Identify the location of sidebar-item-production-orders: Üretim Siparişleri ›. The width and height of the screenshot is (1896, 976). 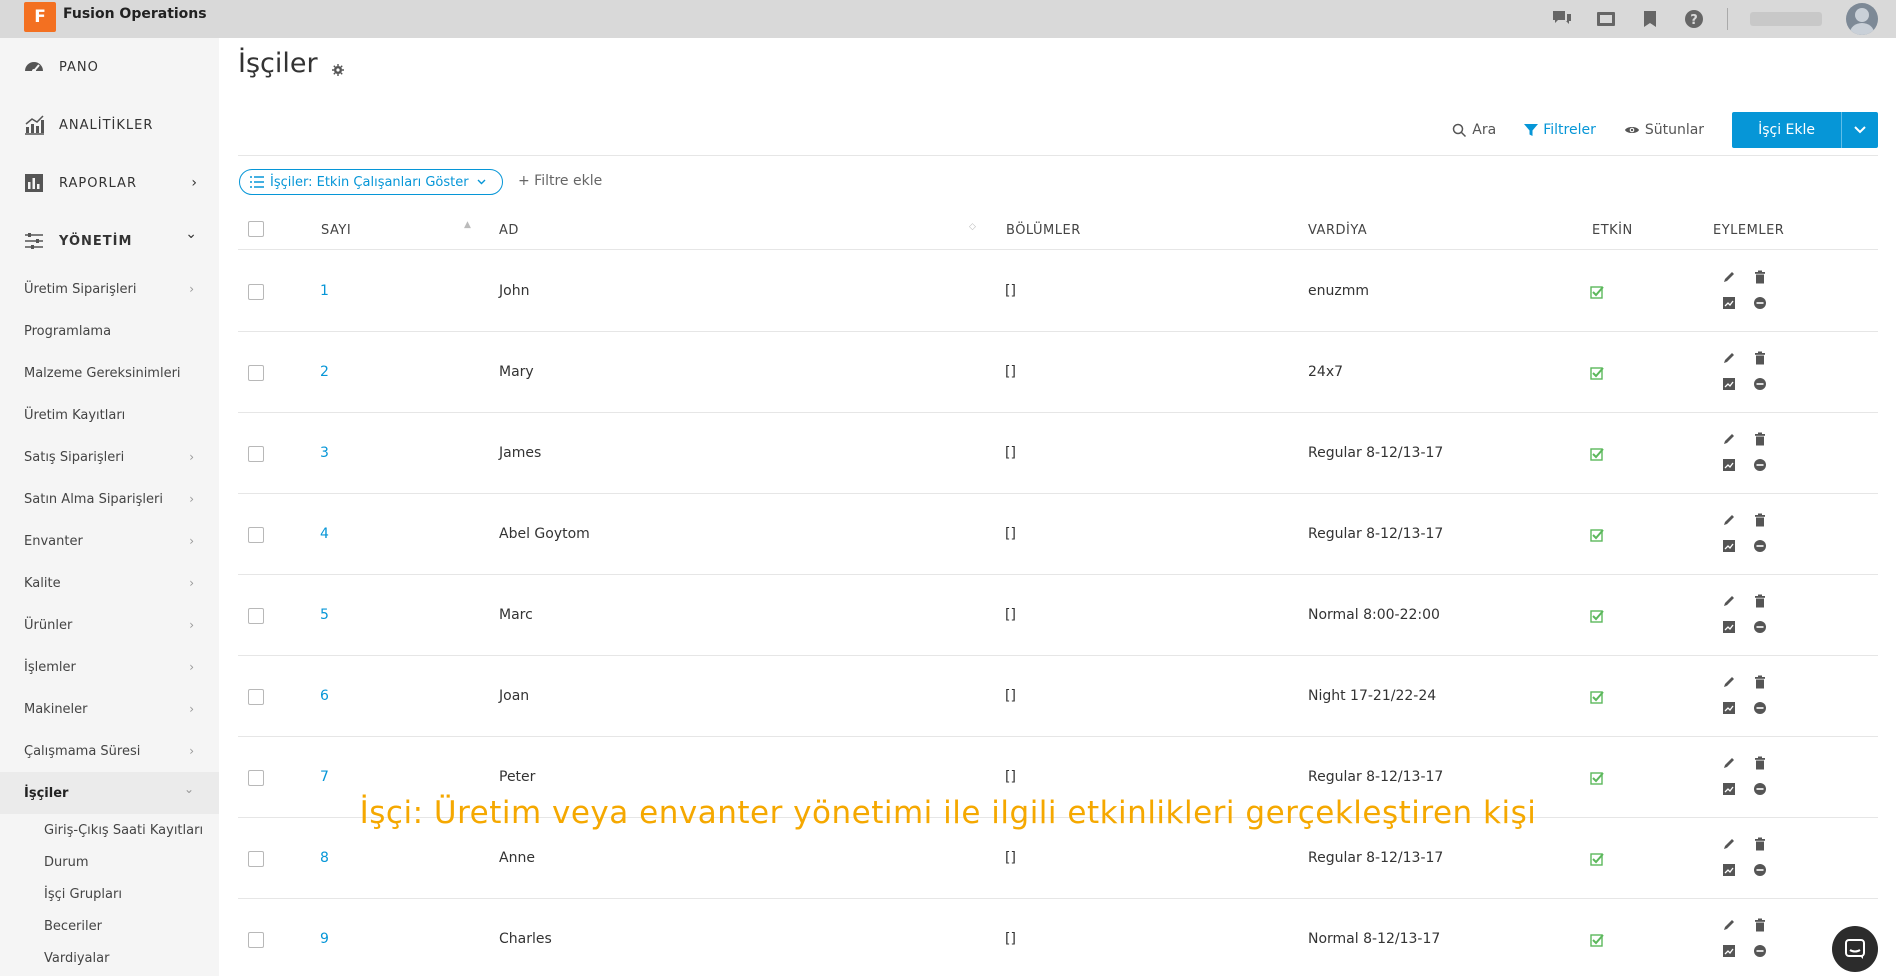
(109, 289).